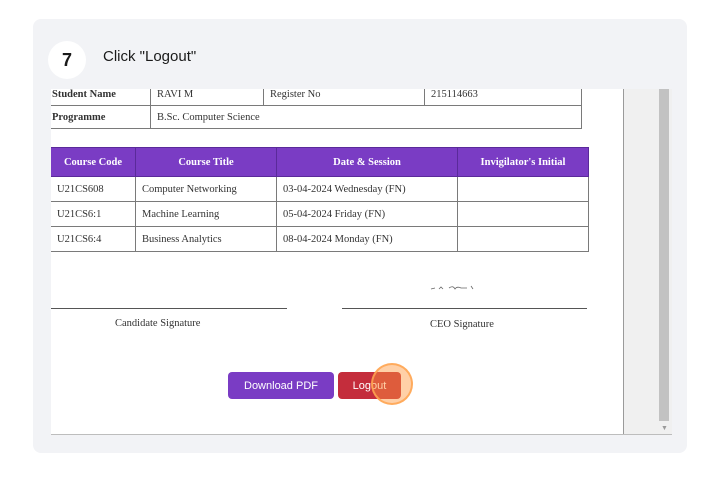 The image size is (715, 480). What do you see at coordinates (158, 323) in the screenshot?
I see `candidate-signature-label: Candidate Signature` at bounding box center [158, 323].